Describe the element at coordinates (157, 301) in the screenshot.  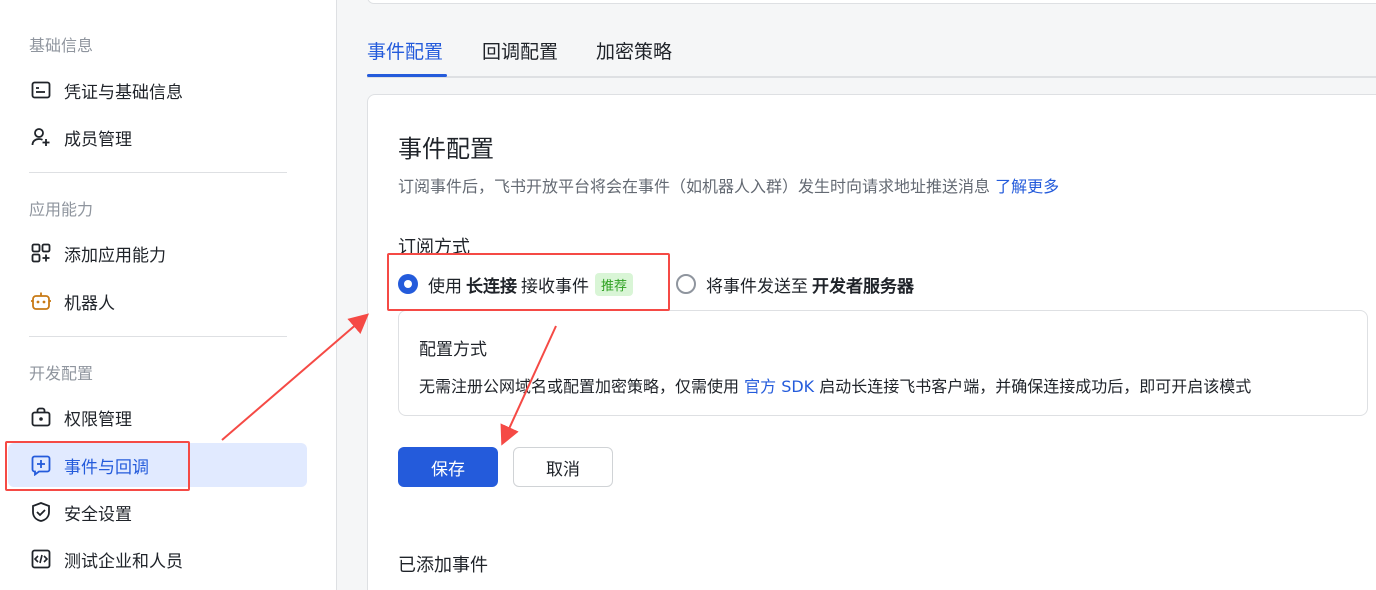
I see `sidebar-item-robot: 机器人` at that location.